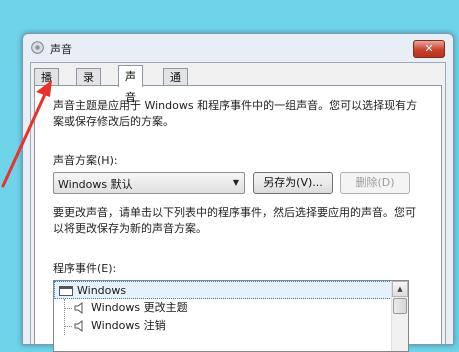  What do you see at coordinates (223, 290) in the screenshot?
I see `list-item: Windows` at bounding box center [223, 290].